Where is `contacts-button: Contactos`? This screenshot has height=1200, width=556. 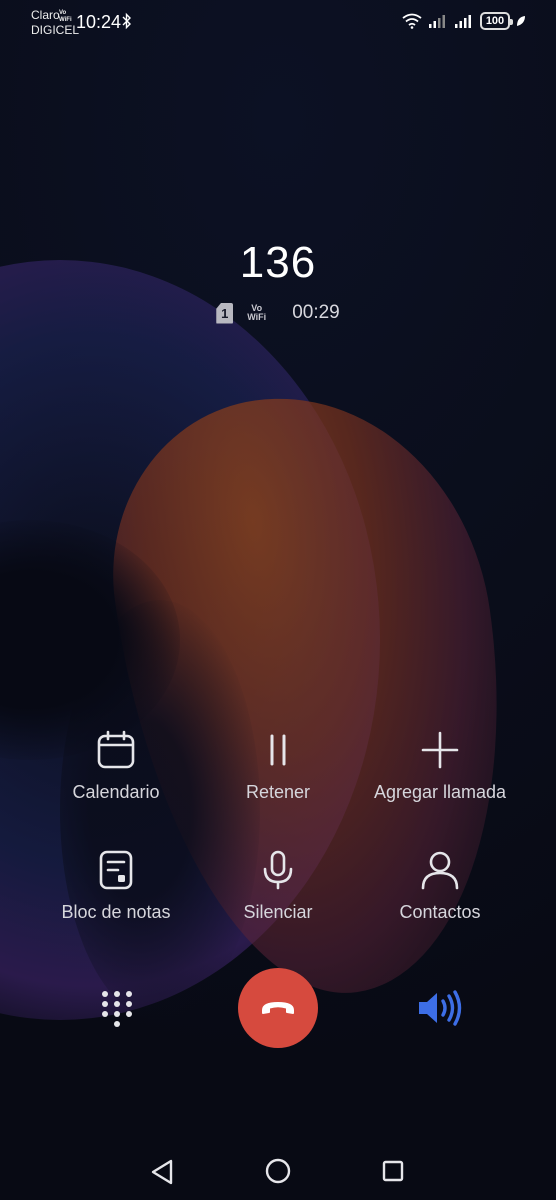 contacts-button: Contactos is located at coordinates (440, 886).